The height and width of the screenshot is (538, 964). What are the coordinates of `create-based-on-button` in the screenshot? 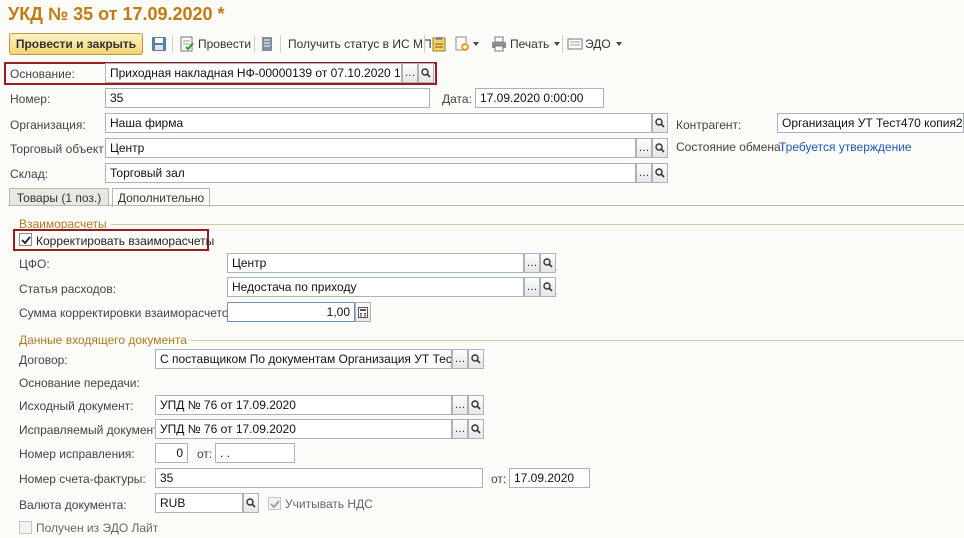 It's located at (467, 44).